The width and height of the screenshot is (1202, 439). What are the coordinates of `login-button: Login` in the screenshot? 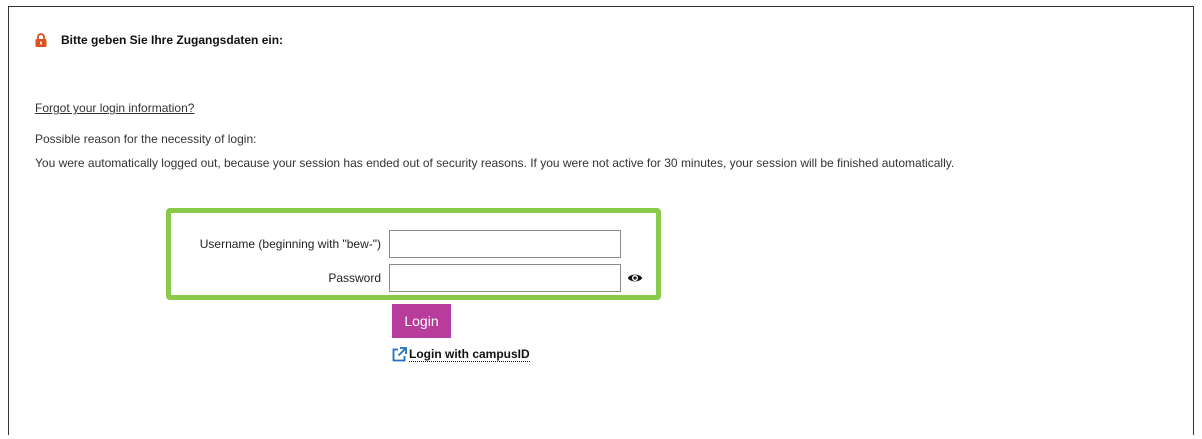 It's located at (421, 321).